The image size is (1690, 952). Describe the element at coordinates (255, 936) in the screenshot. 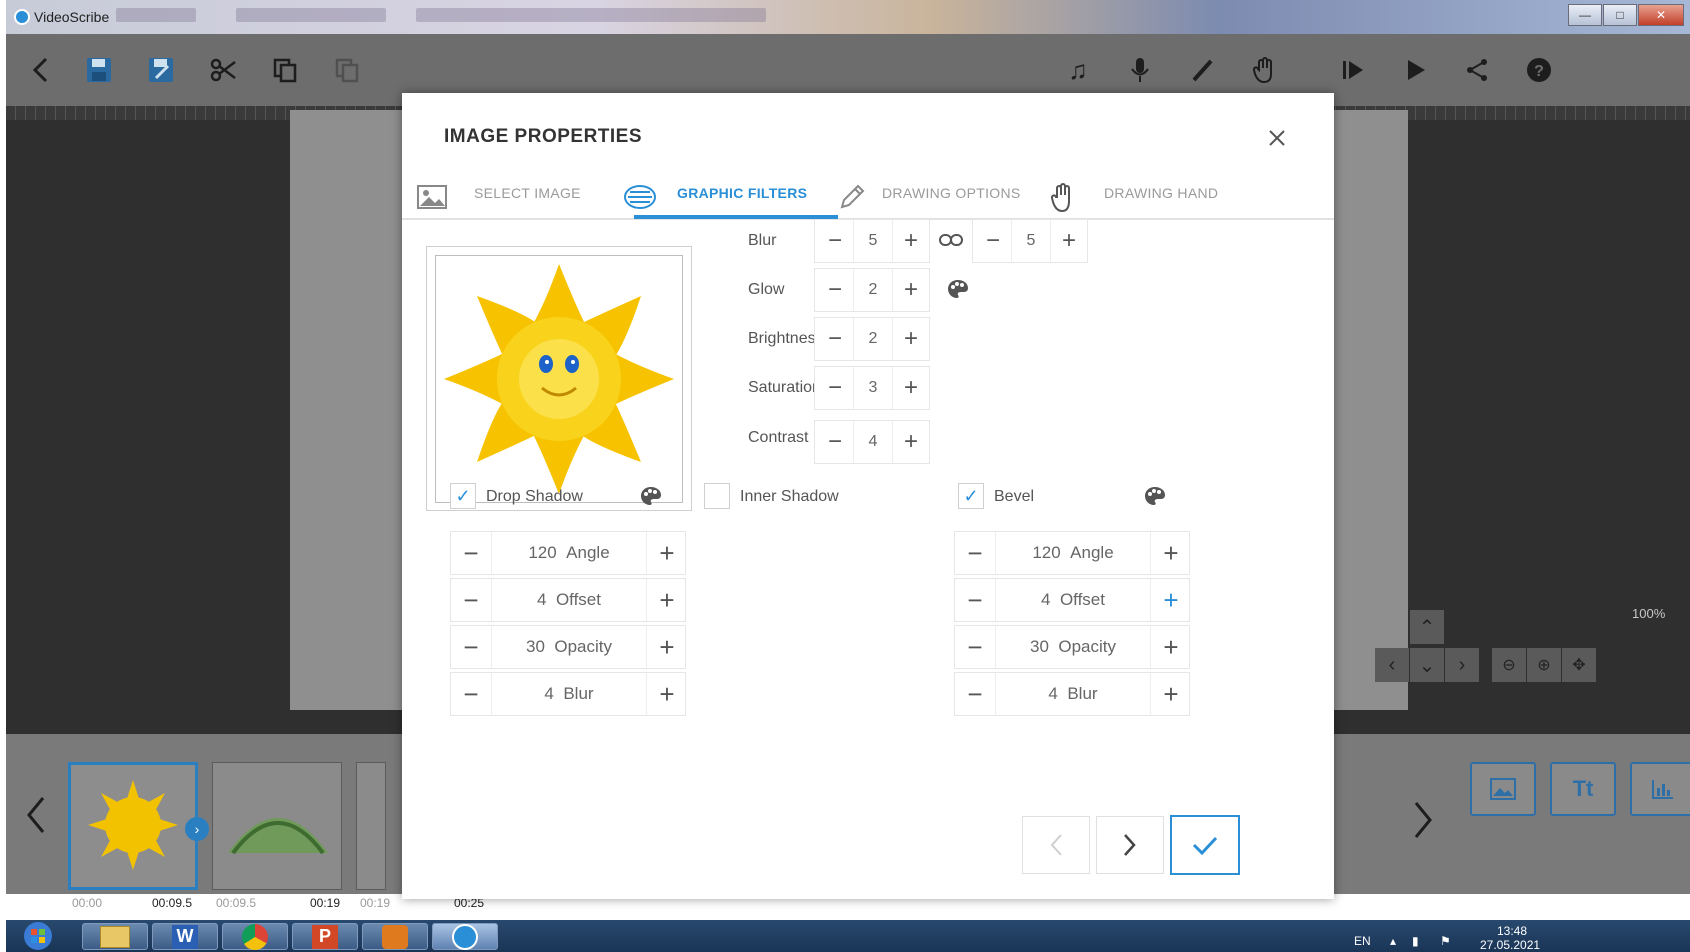

I see `chrome-taskbar-icon` at that location.